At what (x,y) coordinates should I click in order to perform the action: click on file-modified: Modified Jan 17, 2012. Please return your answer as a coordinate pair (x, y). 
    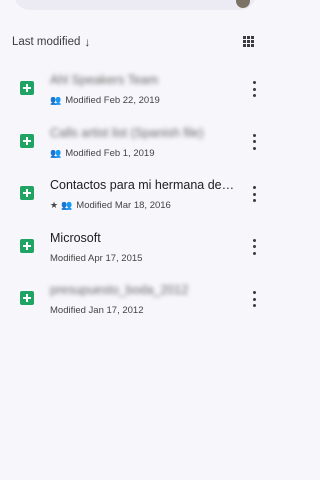
    Looking at the image, I should click on (97, 310).